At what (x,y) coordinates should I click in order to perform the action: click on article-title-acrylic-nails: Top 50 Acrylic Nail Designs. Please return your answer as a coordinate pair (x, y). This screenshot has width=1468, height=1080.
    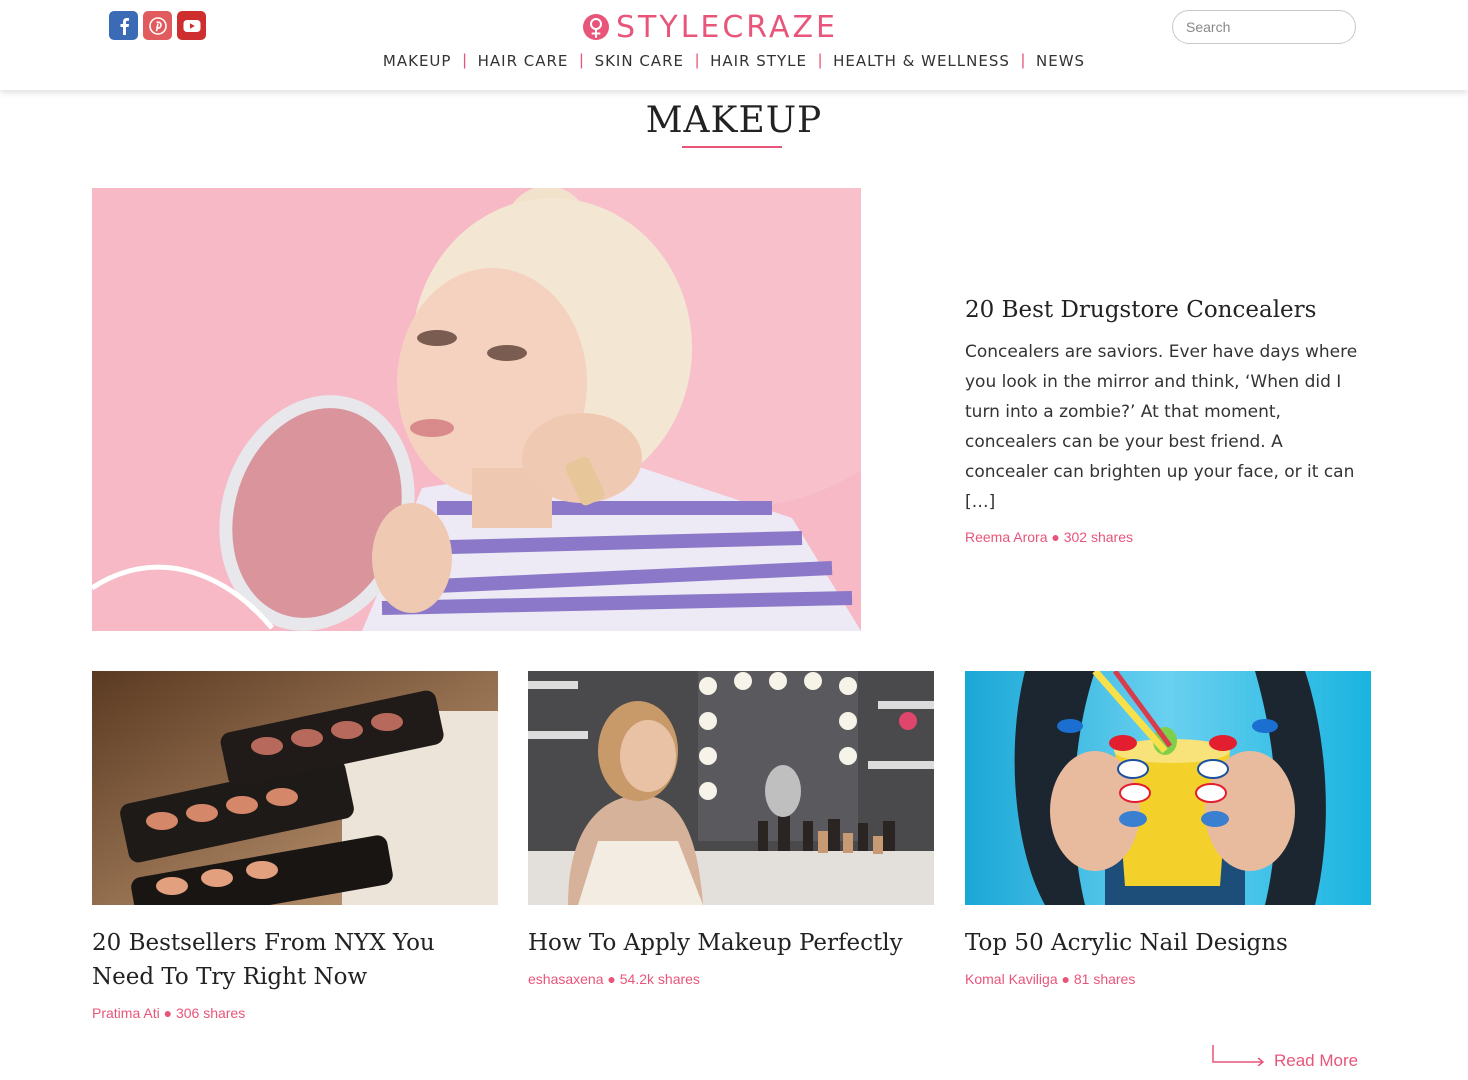
    Looking at the image, I should click on (1165, 943).